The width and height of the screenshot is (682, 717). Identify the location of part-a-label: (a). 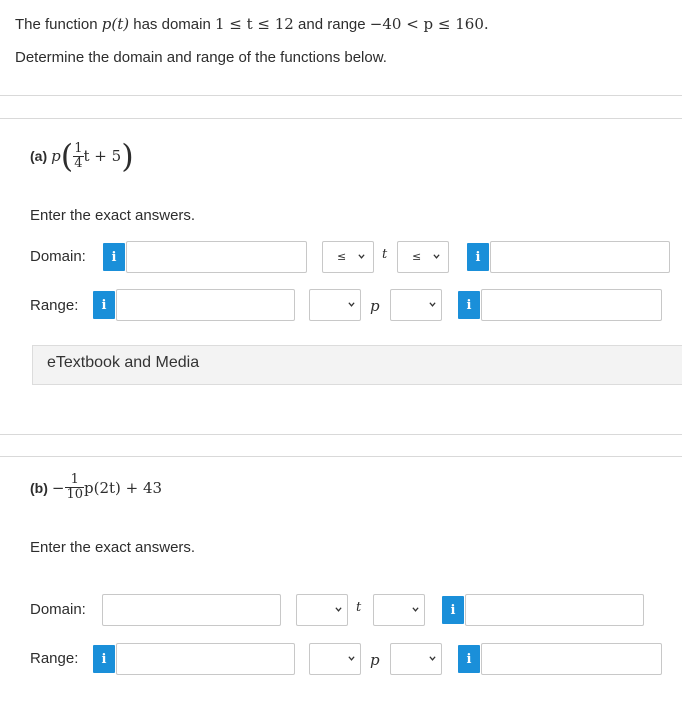
(39, 156).